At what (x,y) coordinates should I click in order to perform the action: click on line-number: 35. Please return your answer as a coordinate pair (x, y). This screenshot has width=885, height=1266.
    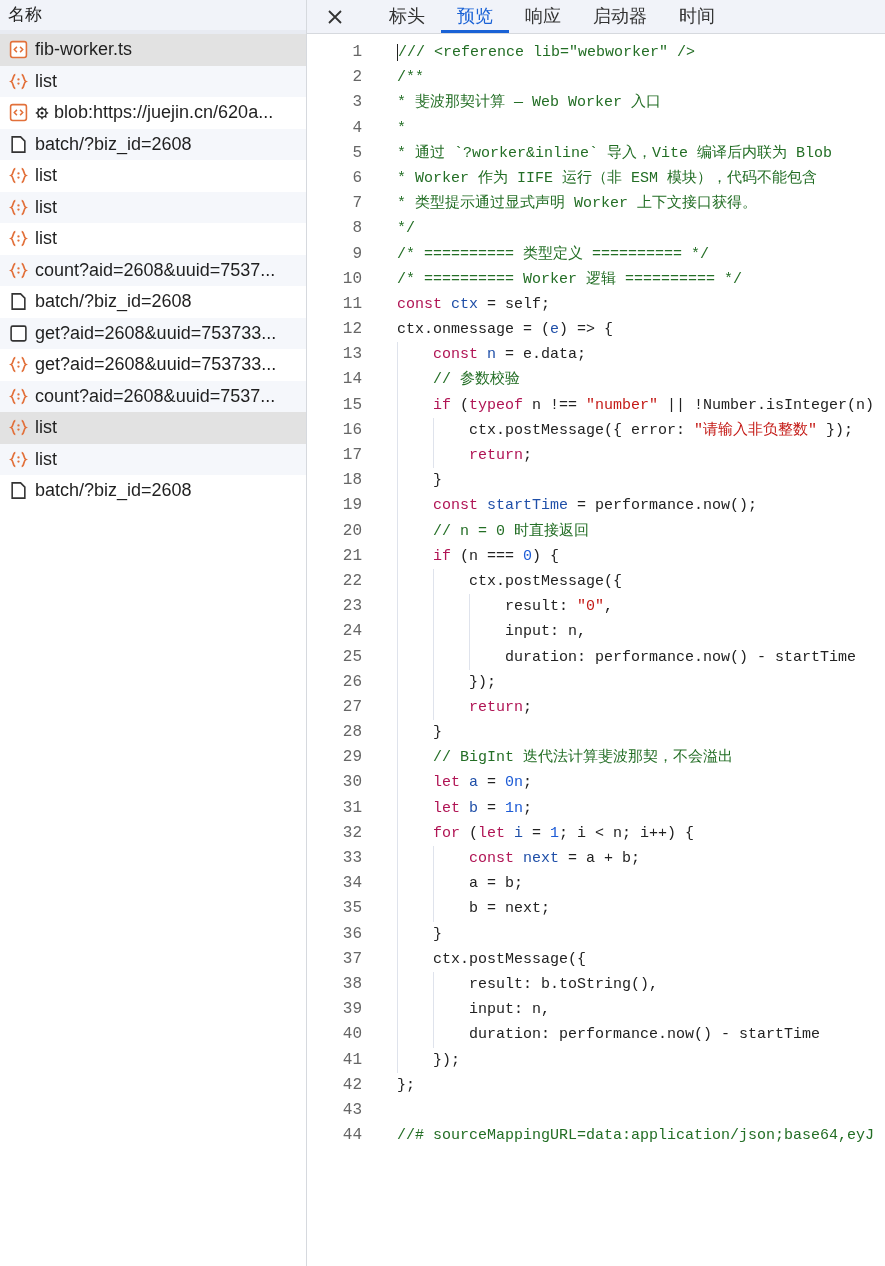
    Looking at the image, I should click on (351, 909).